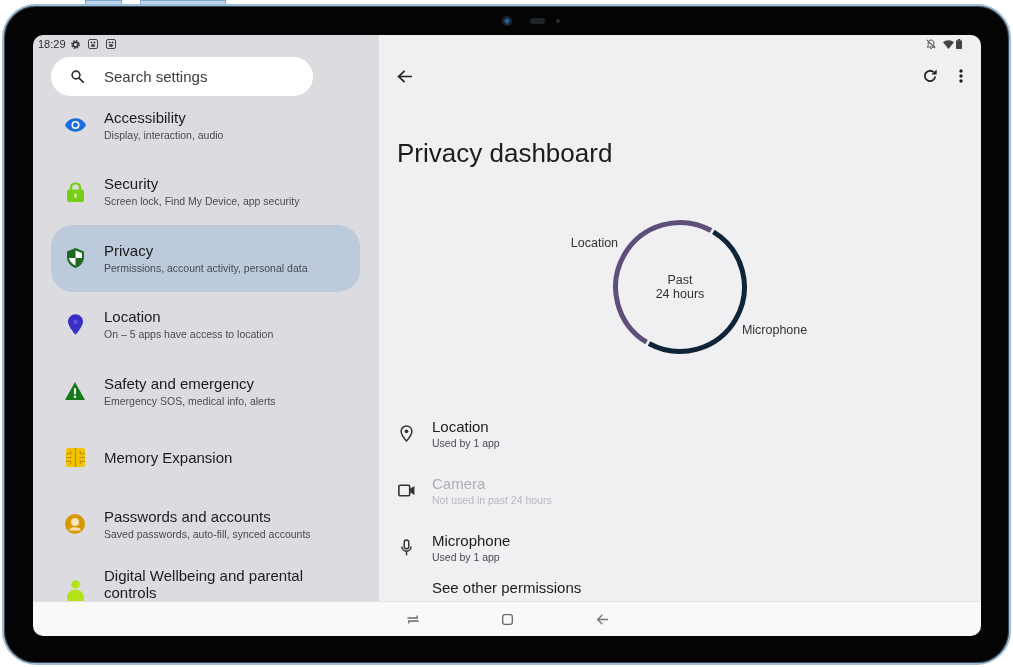  What do you see at coordinates (205, 579) in the screenshot?
I see `sidebar-item: Digital Wellbeing and parental controls` at bounding box center [205, 579].